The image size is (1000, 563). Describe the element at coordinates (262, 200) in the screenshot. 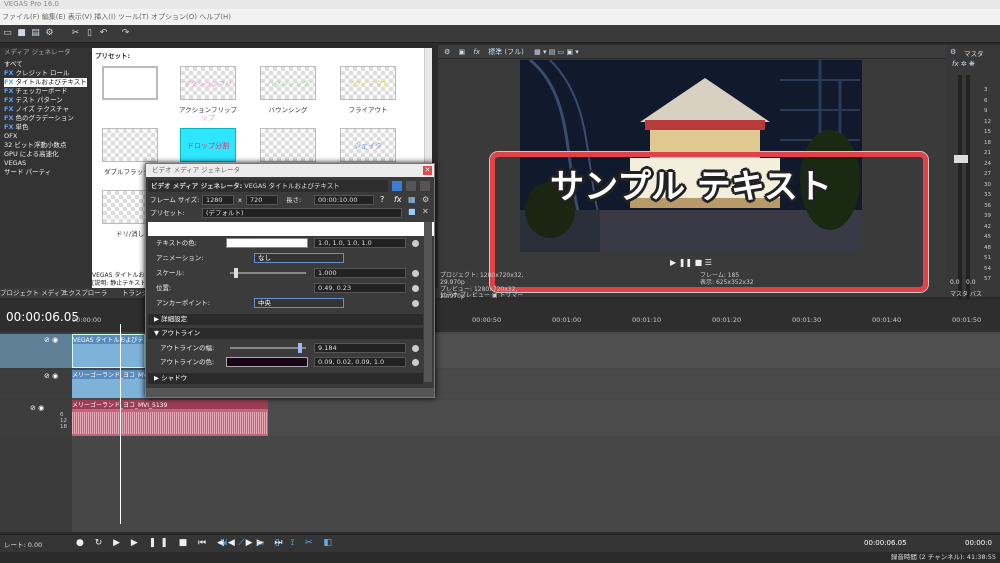

I see `height-field: 720` at that location.